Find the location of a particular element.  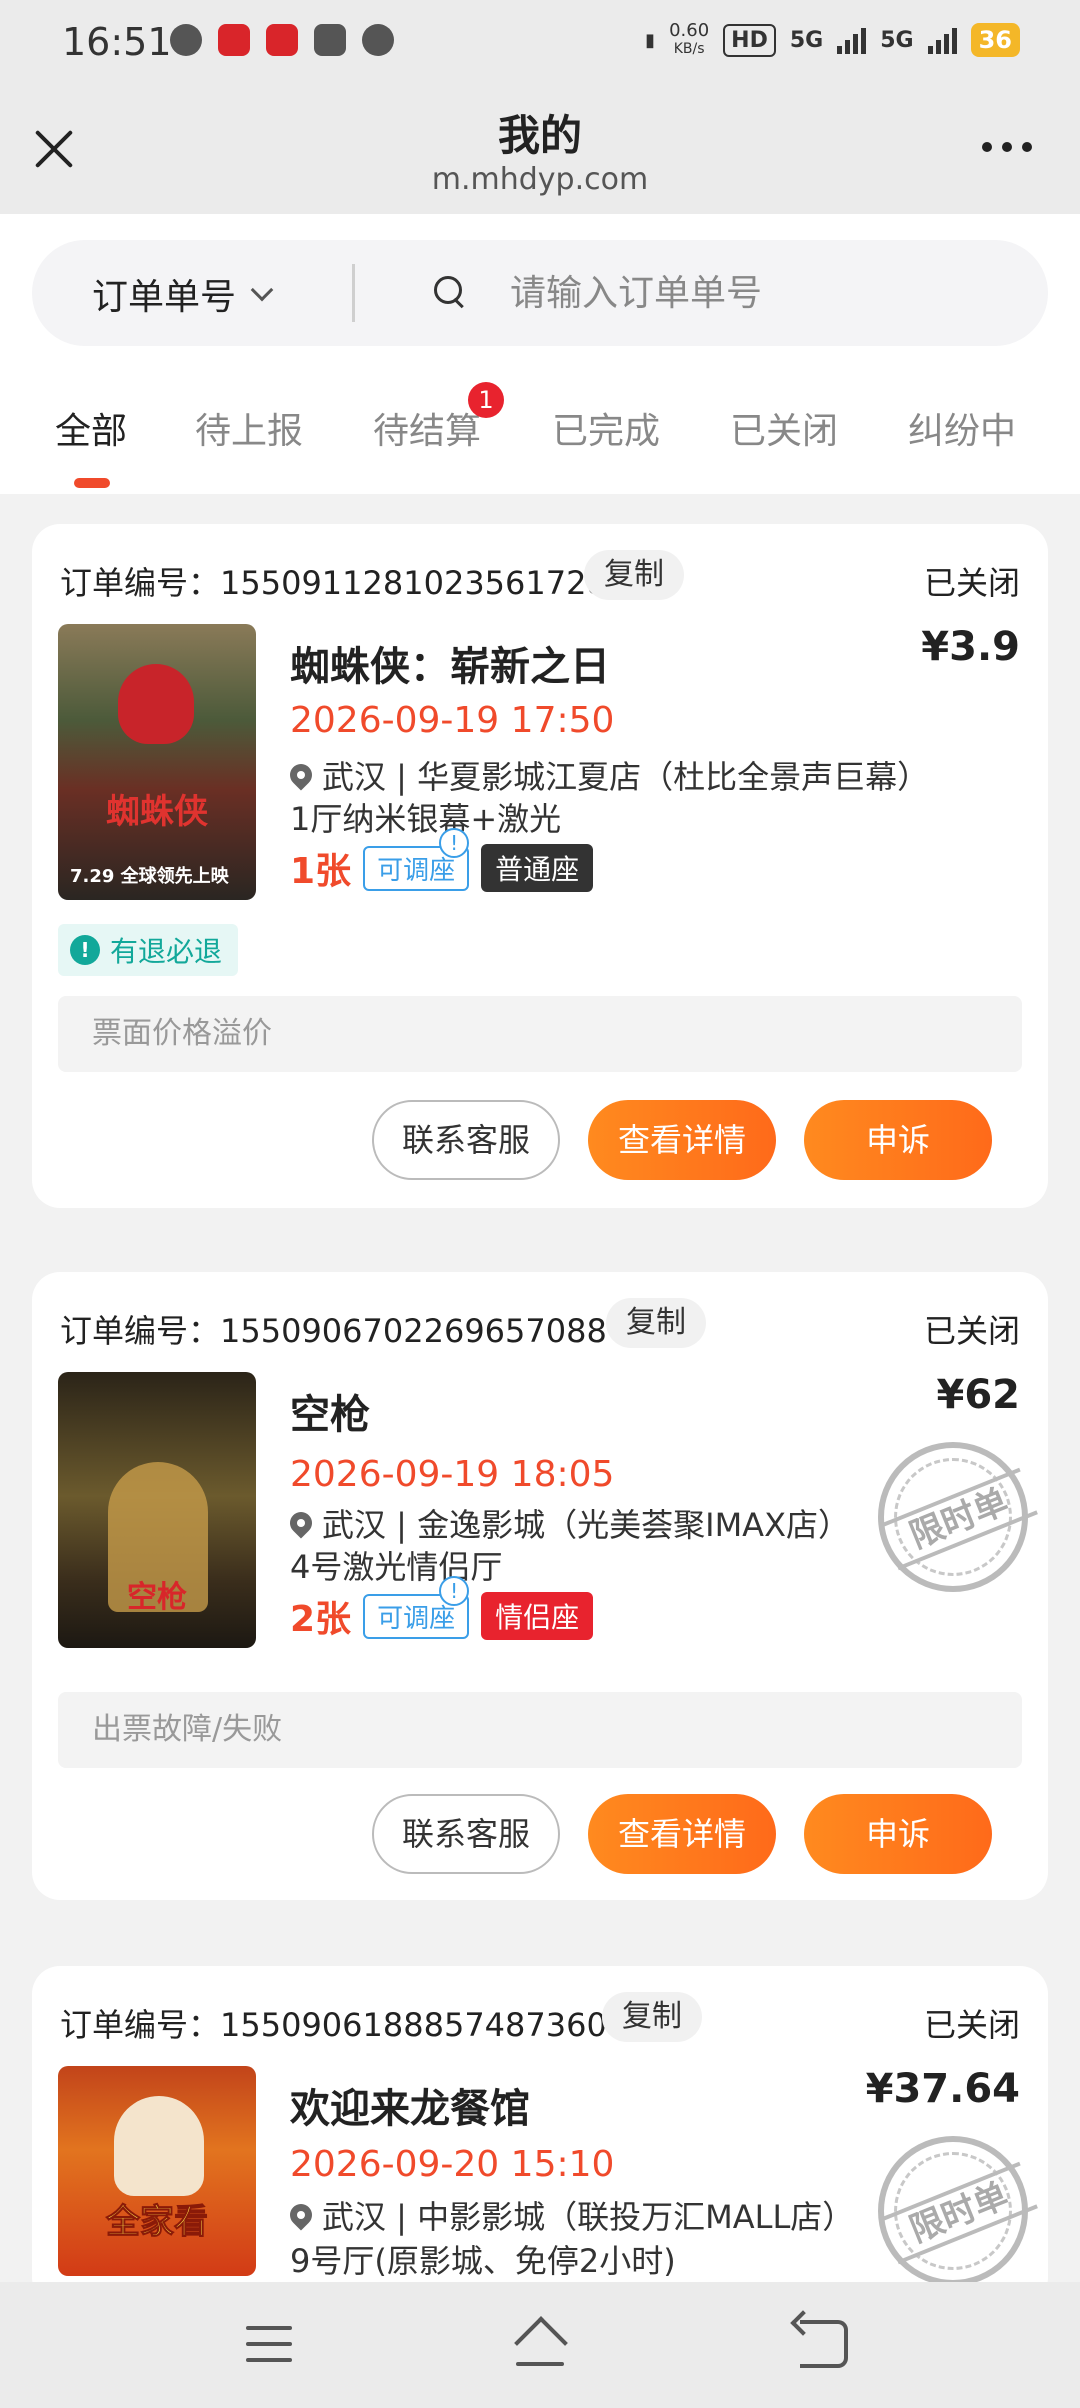

movie-poster: 空枪 is located at coordinates (157, 1510).